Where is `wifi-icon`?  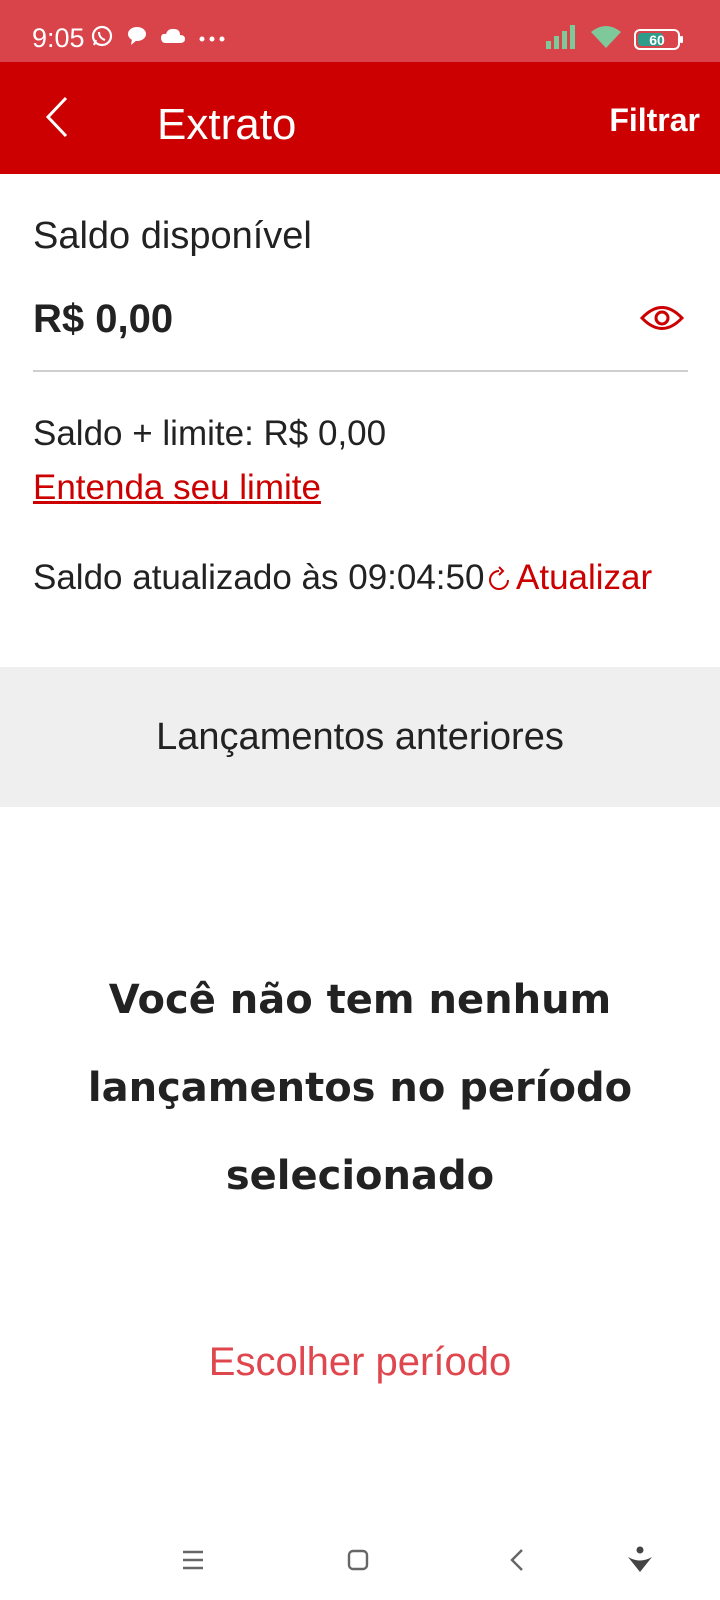
wifi-icon is located at coordinates (606, 39).